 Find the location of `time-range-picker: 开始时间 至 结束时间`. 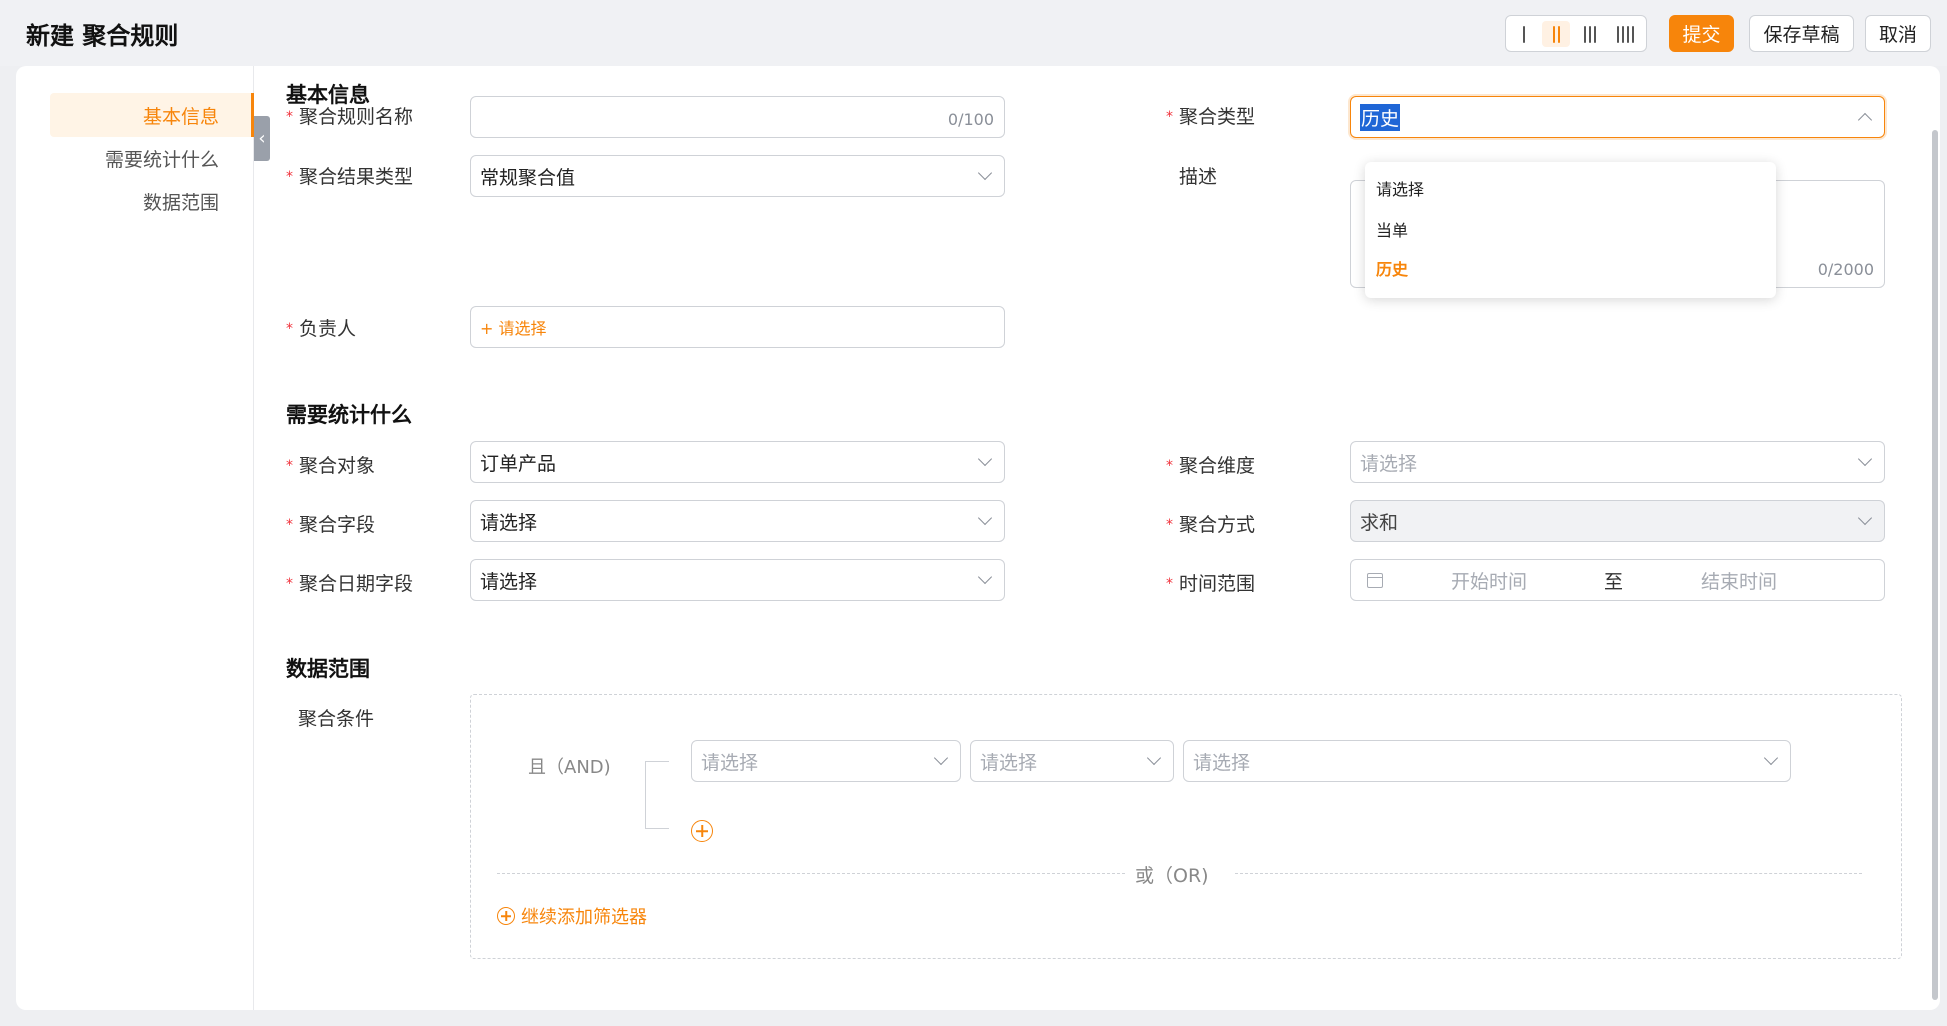

time-range-picker: 开始时间 至 结束时间 is located at coordinates (1617, 580).